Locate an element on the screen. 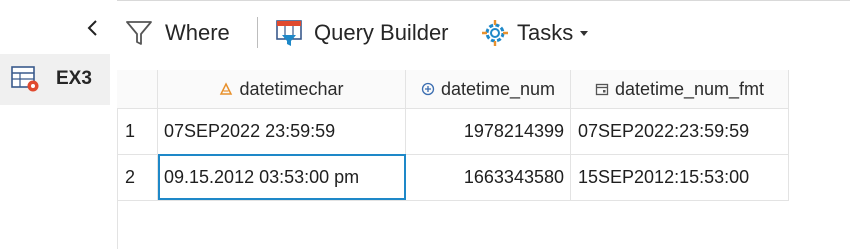 The width and height of the screenshot is (850, 249). cell-datetimechar: 07SEP2022 23:59:59 is located at coordinates (282, 131).